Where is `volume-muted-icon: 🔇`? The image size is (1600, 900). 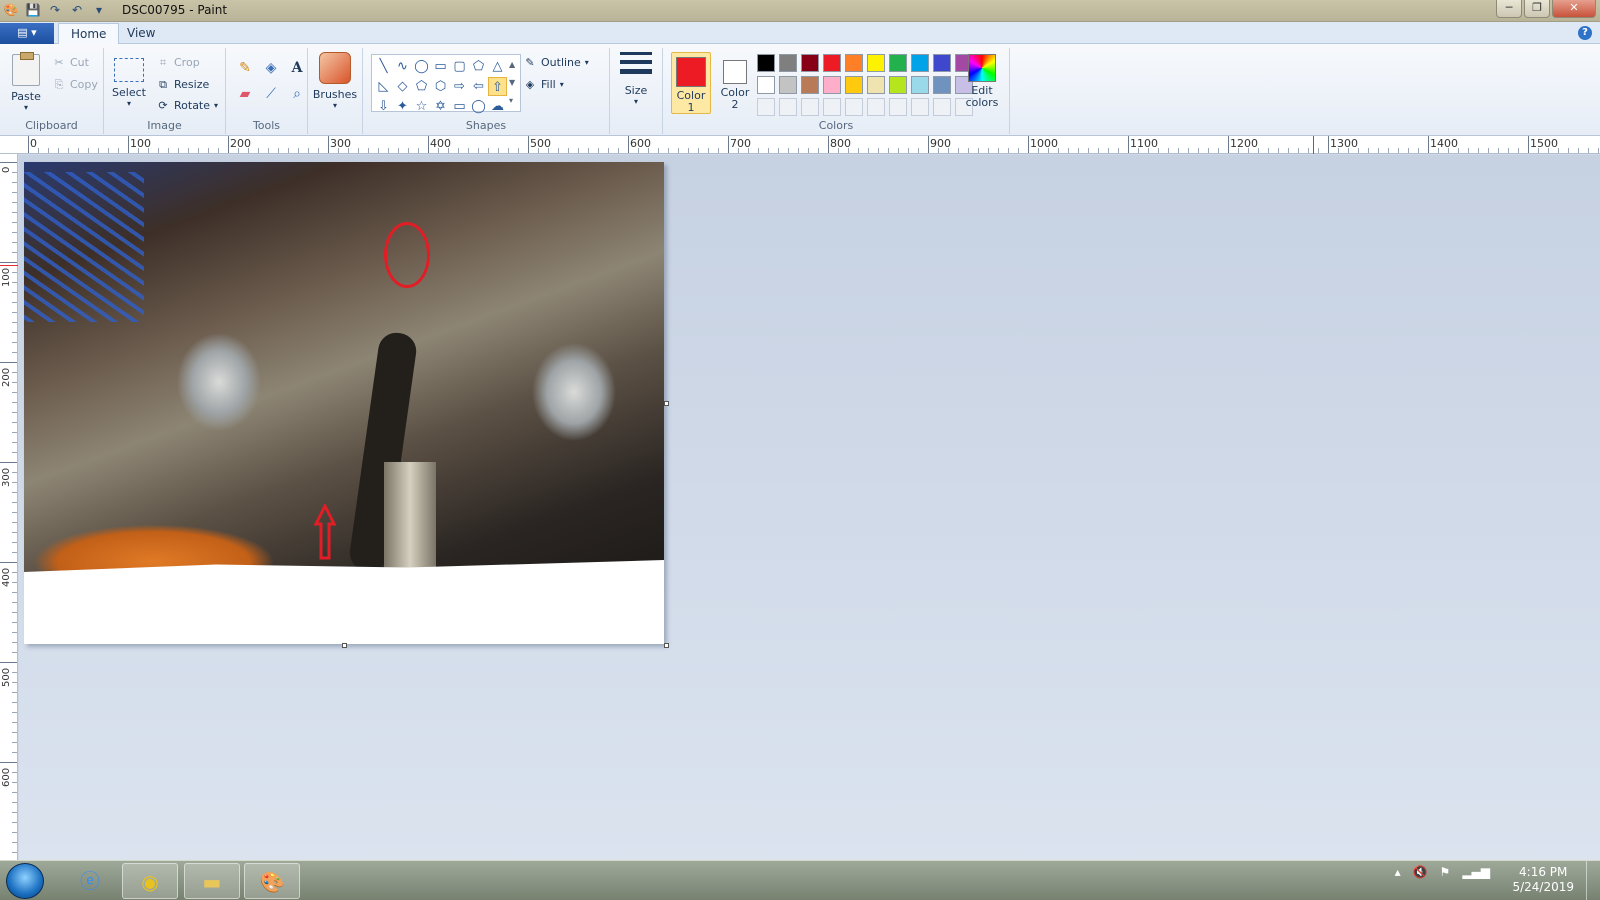 volume-muted-icon: 🔇 is located at coordinates (1420, 872).